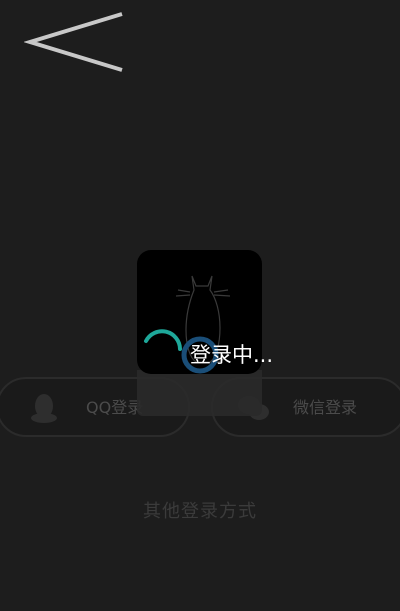  Describe the element at coordinates (115, 407) in the screenshot. I see `qq-login-label: QQ登录` at that location.